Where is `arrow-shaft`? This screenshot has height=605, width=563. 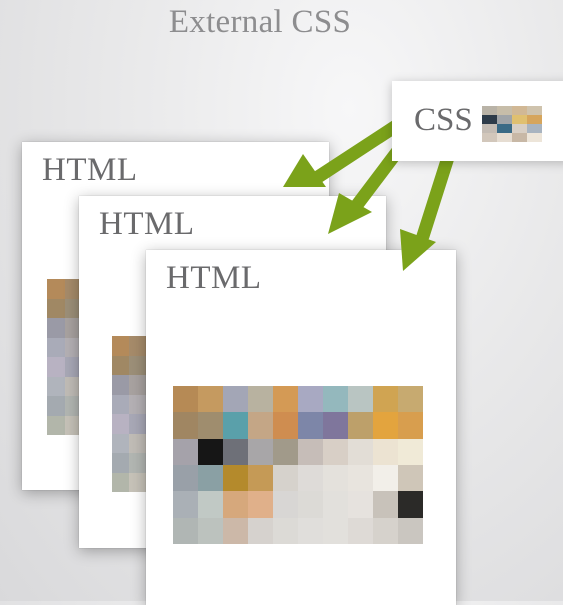 arrow-shaft is located at coordinates (437, 192).